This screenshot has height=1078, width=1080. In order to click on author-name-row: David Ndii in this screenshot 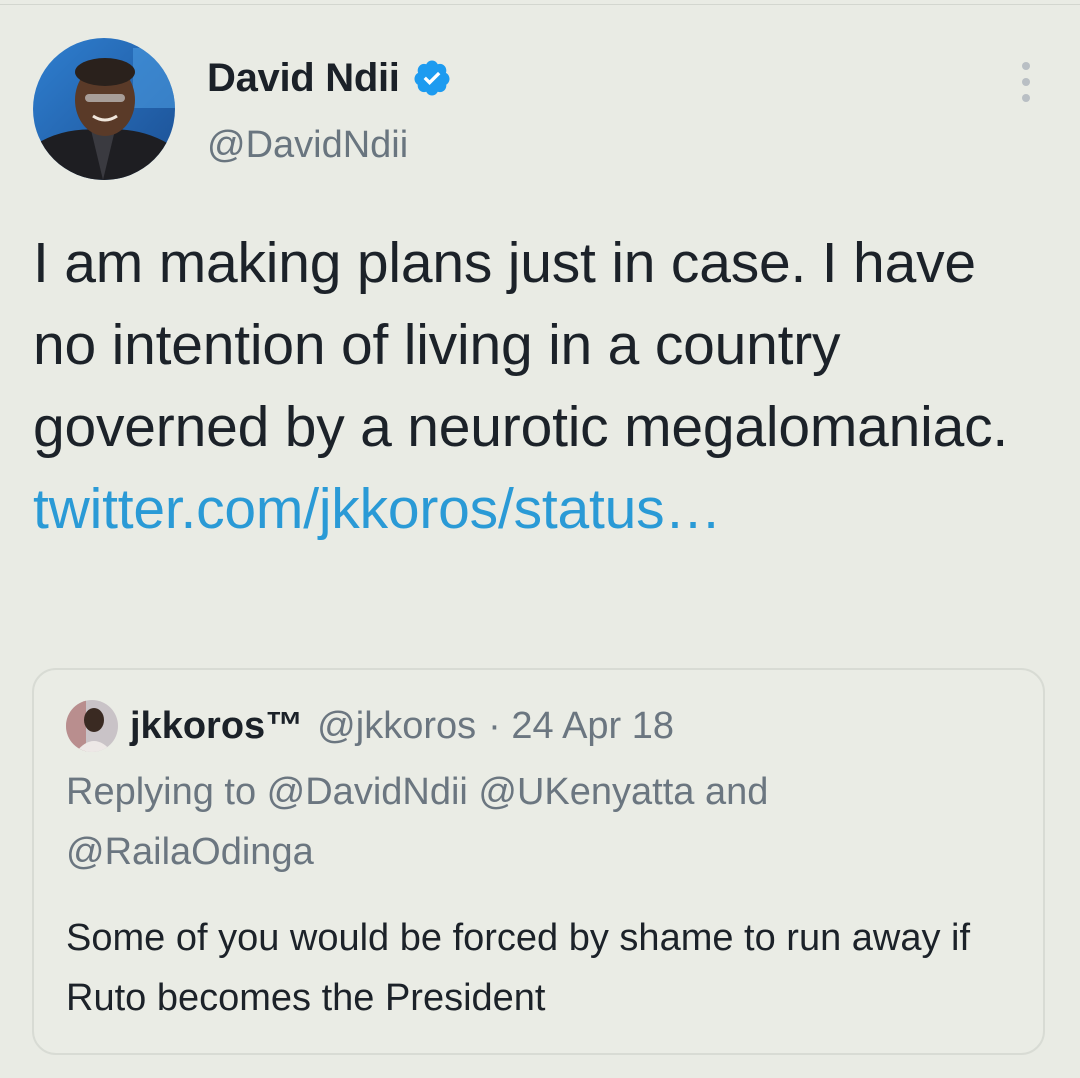, I will do `click(329, 78)`.